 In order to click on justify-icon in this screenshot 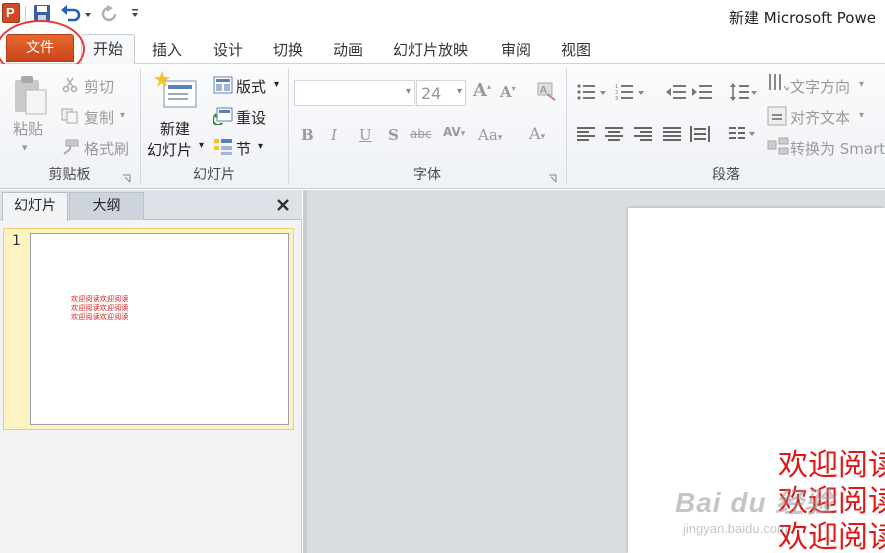, I will do `click(672, 136)`.